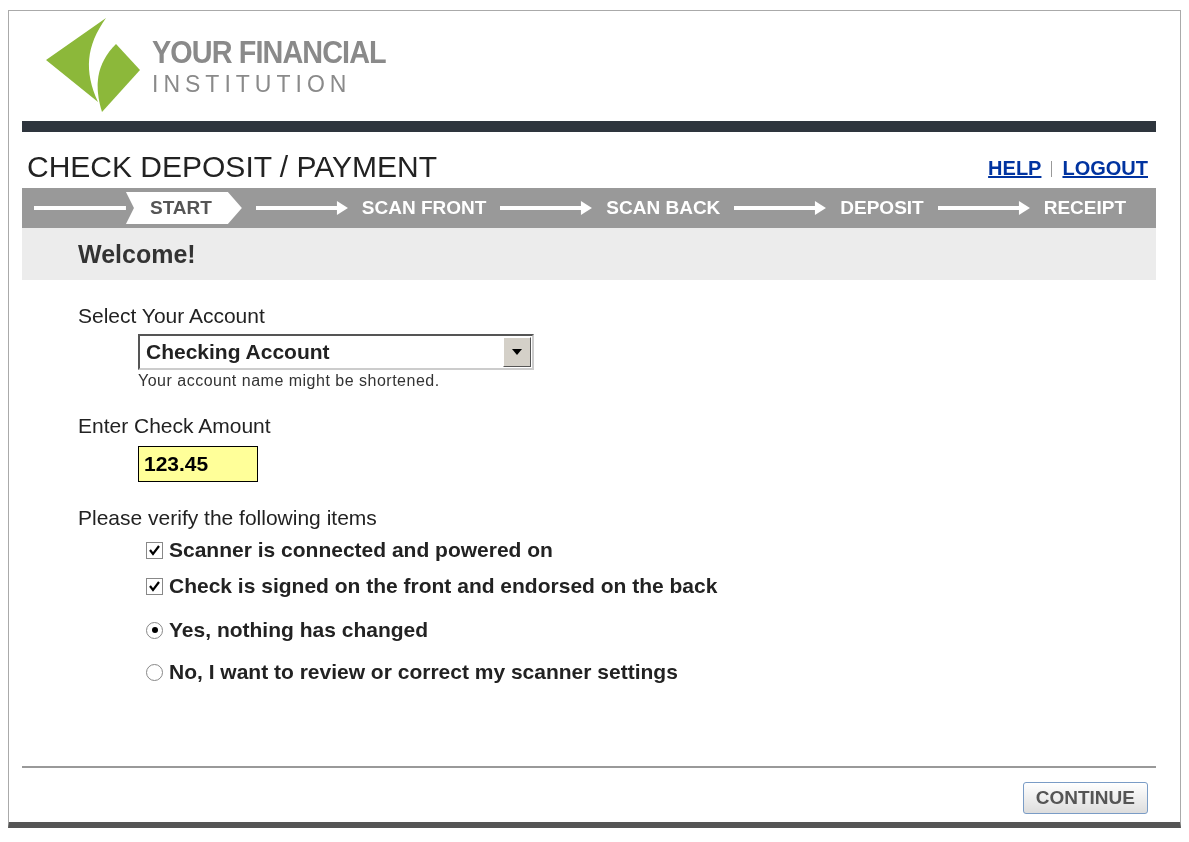 Image resolution: width=1189 pixels, height=842 pixels. I want to click on continue-button: CONTINUE, so click(1085, 798).